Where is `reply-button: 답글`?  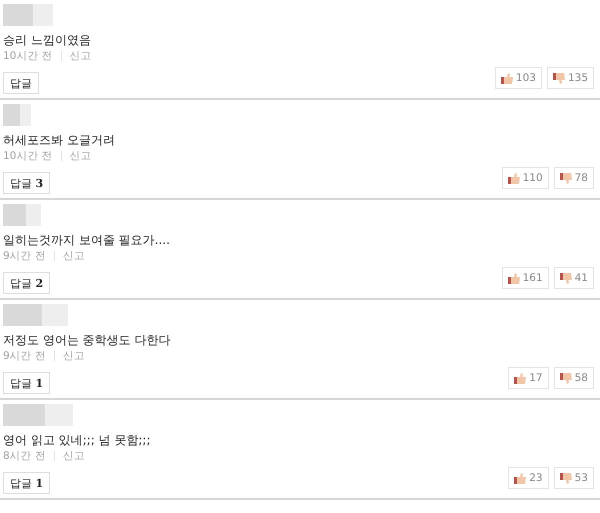
reply-button: 답글 is located at coordinates (21, 83).